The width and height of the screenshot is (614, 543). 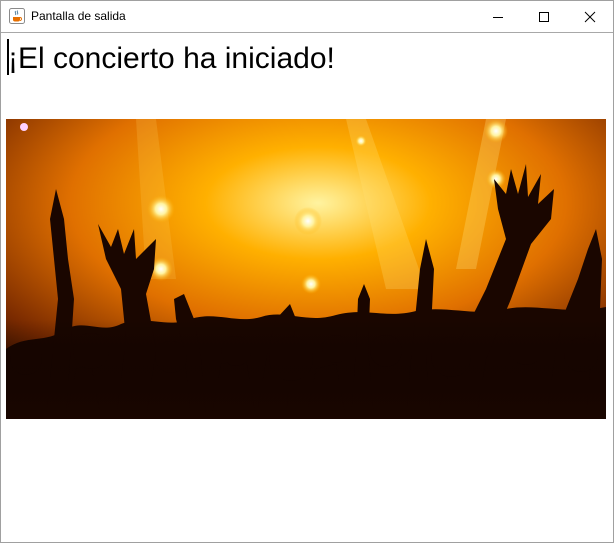 I want to click on minimize-icon, so click(x=498, y=17).